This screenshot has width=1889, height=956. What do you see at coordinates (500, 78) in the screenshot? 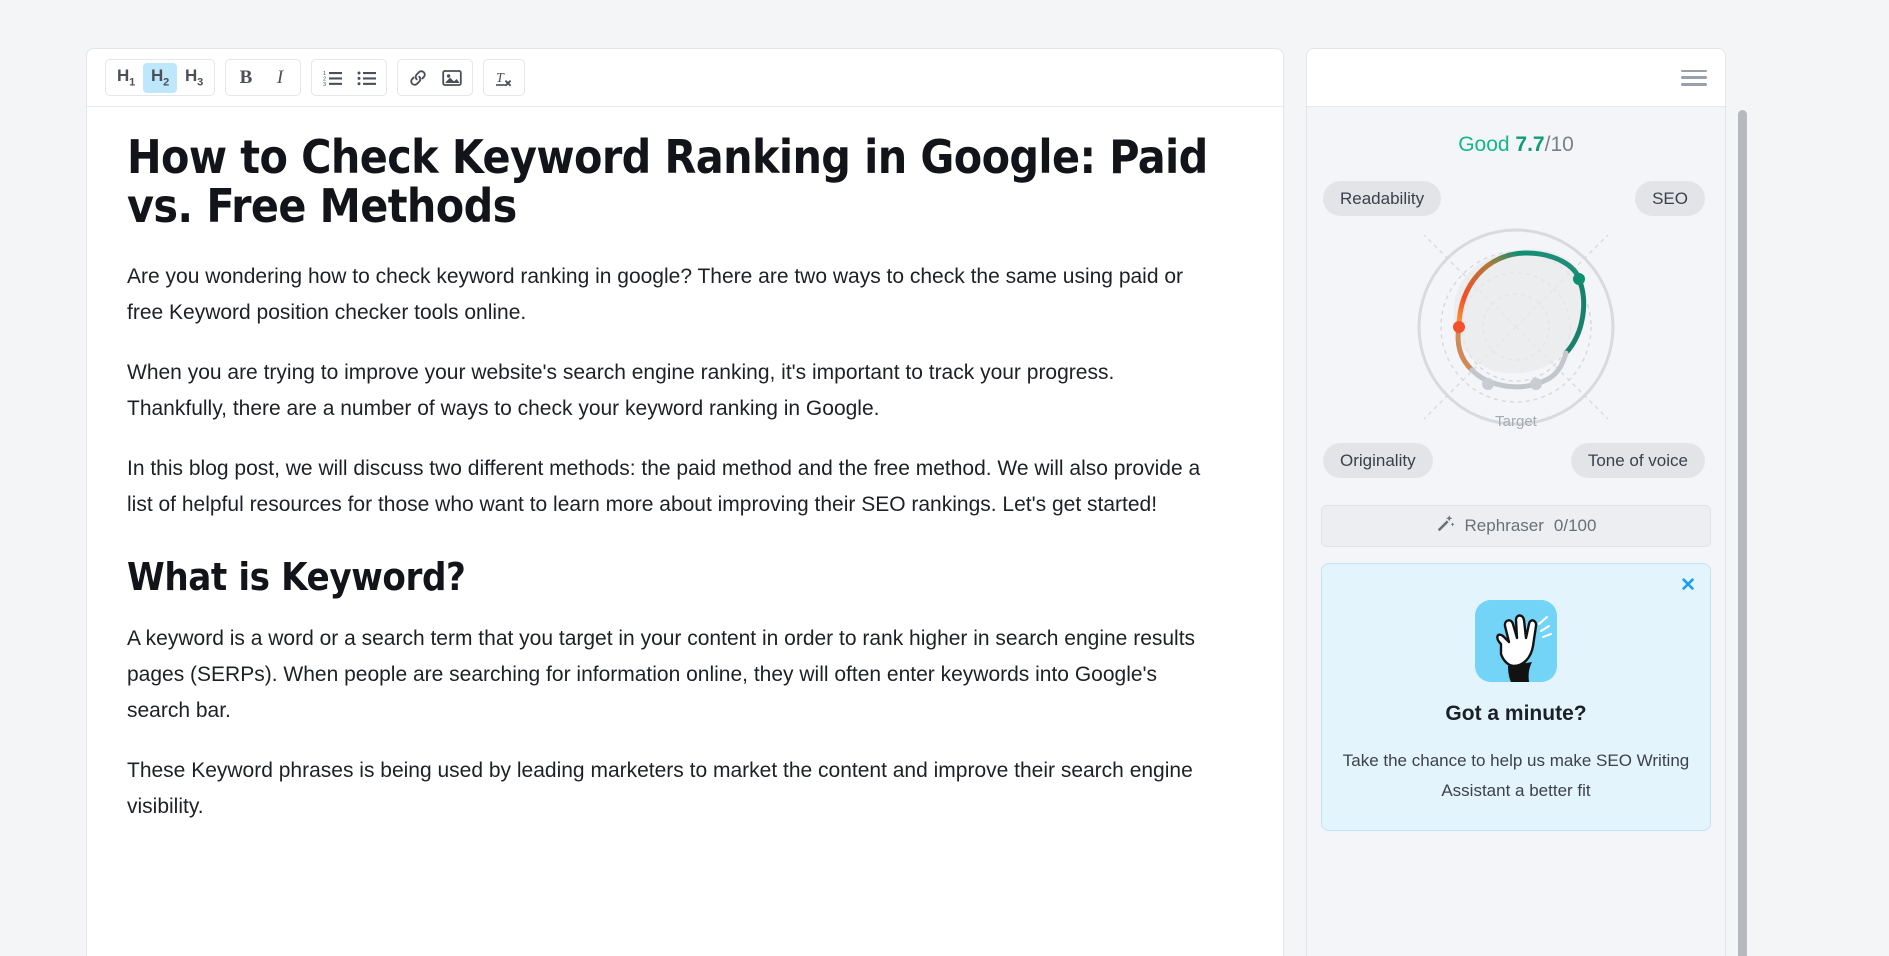
I see `svg-text: T` at bounding box center [500, 78].